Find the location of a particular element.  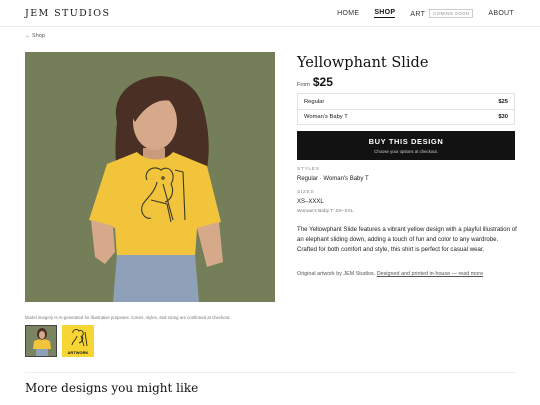

styles-label: STYLES is located at coordinates (308, 169).